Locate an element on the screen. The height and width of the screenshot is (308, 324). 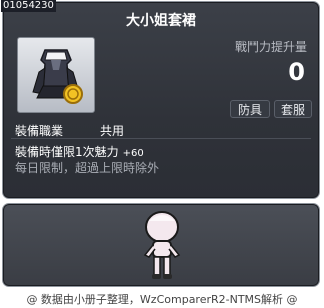
charm-limit-text: 裝備時僅限1次魅力 is located at coordinates (67, 152).